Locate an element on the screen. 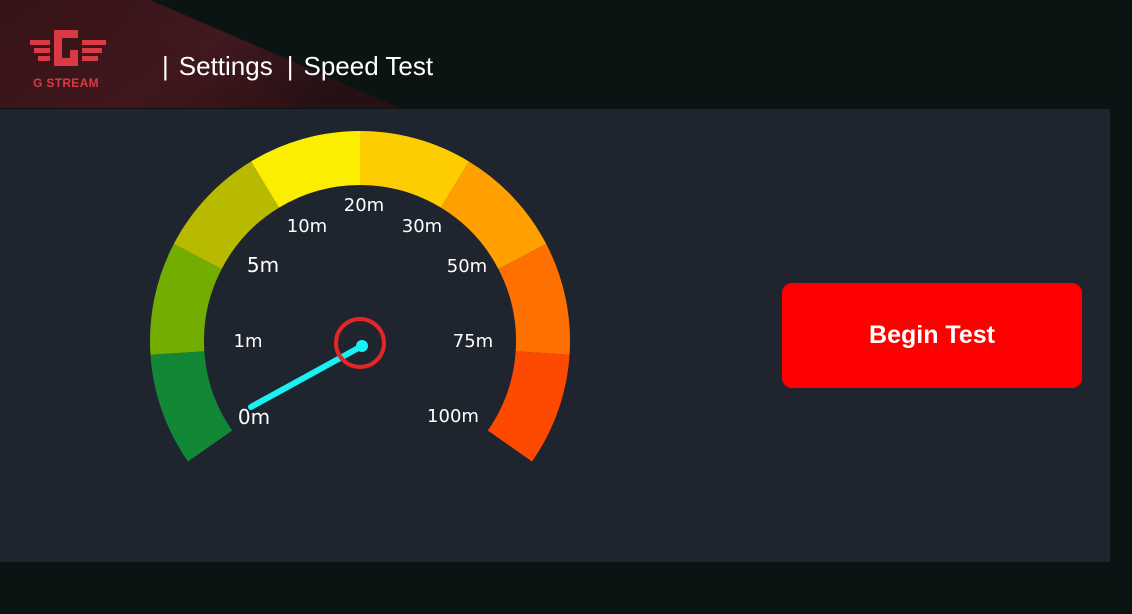 This screenshot has height=614, width=1132. gauge-tick-label: 20m is located at coordinates (364, 205).